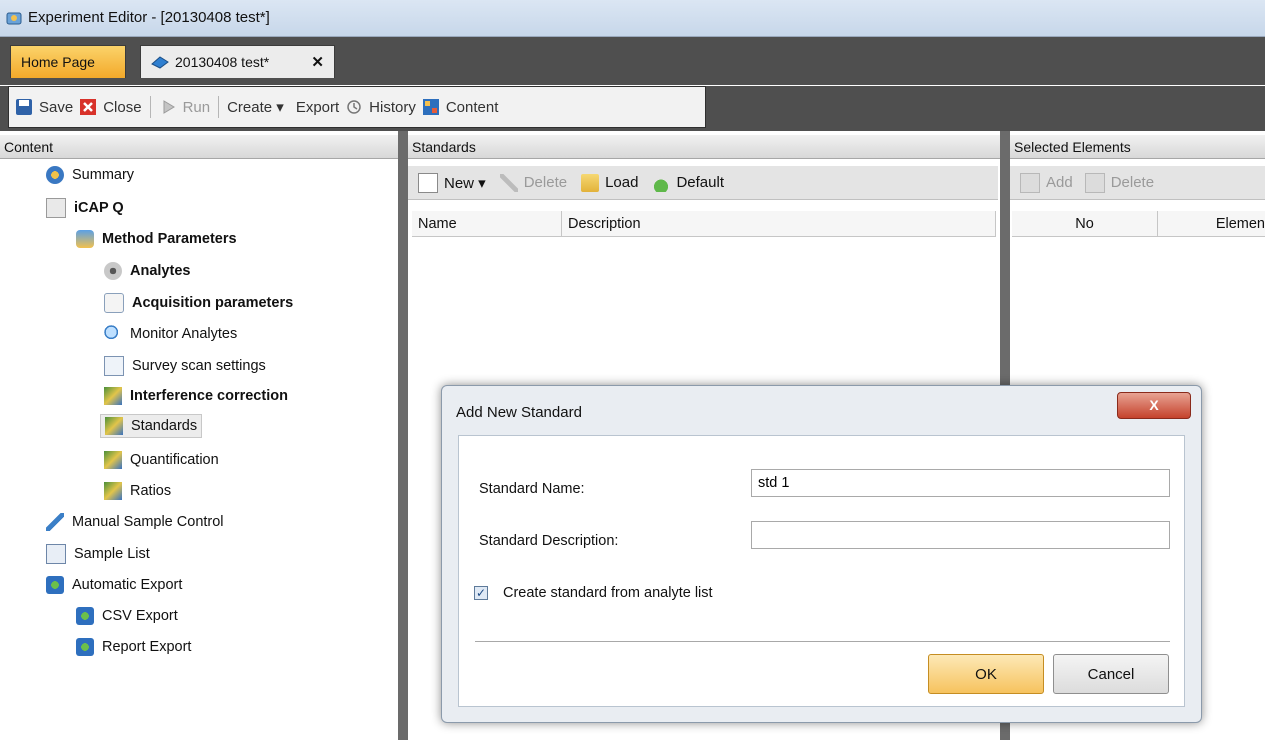 This screenshot has height=751, width=1265. I want to click on export-label: Export, so click(317, 107).